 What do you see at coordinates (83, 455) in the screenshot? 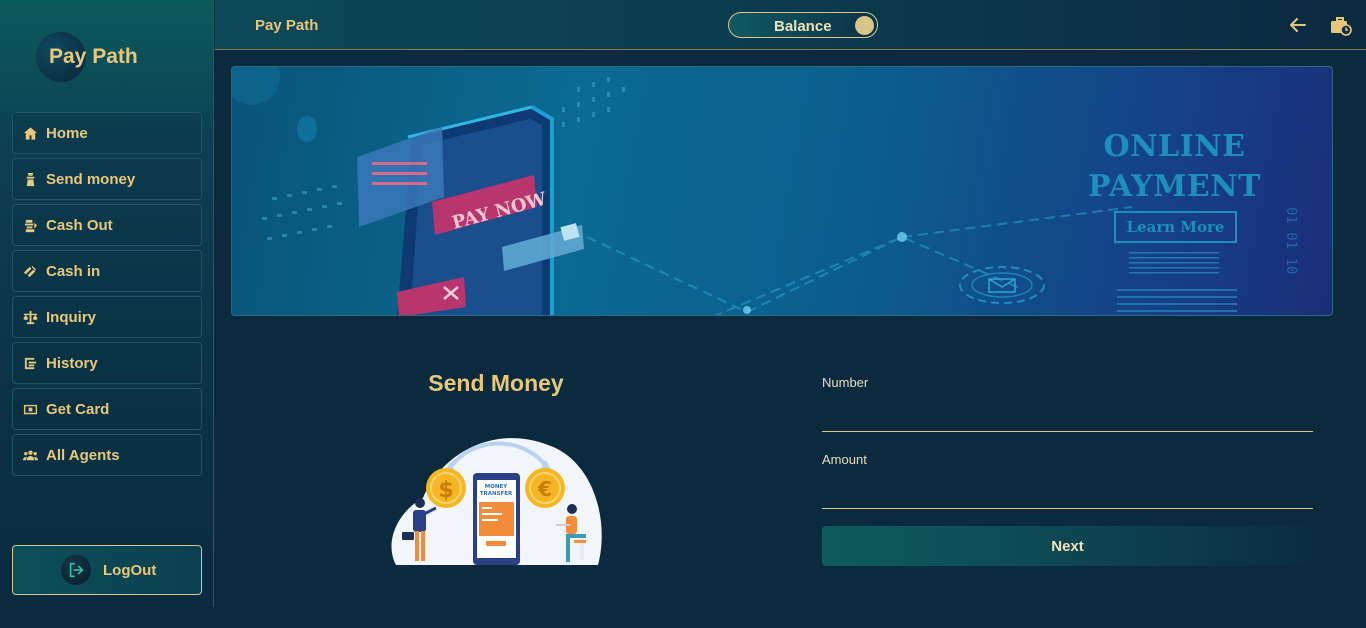
I see `sidebar-item-label: All Agents` at bounding box center [83, 455].